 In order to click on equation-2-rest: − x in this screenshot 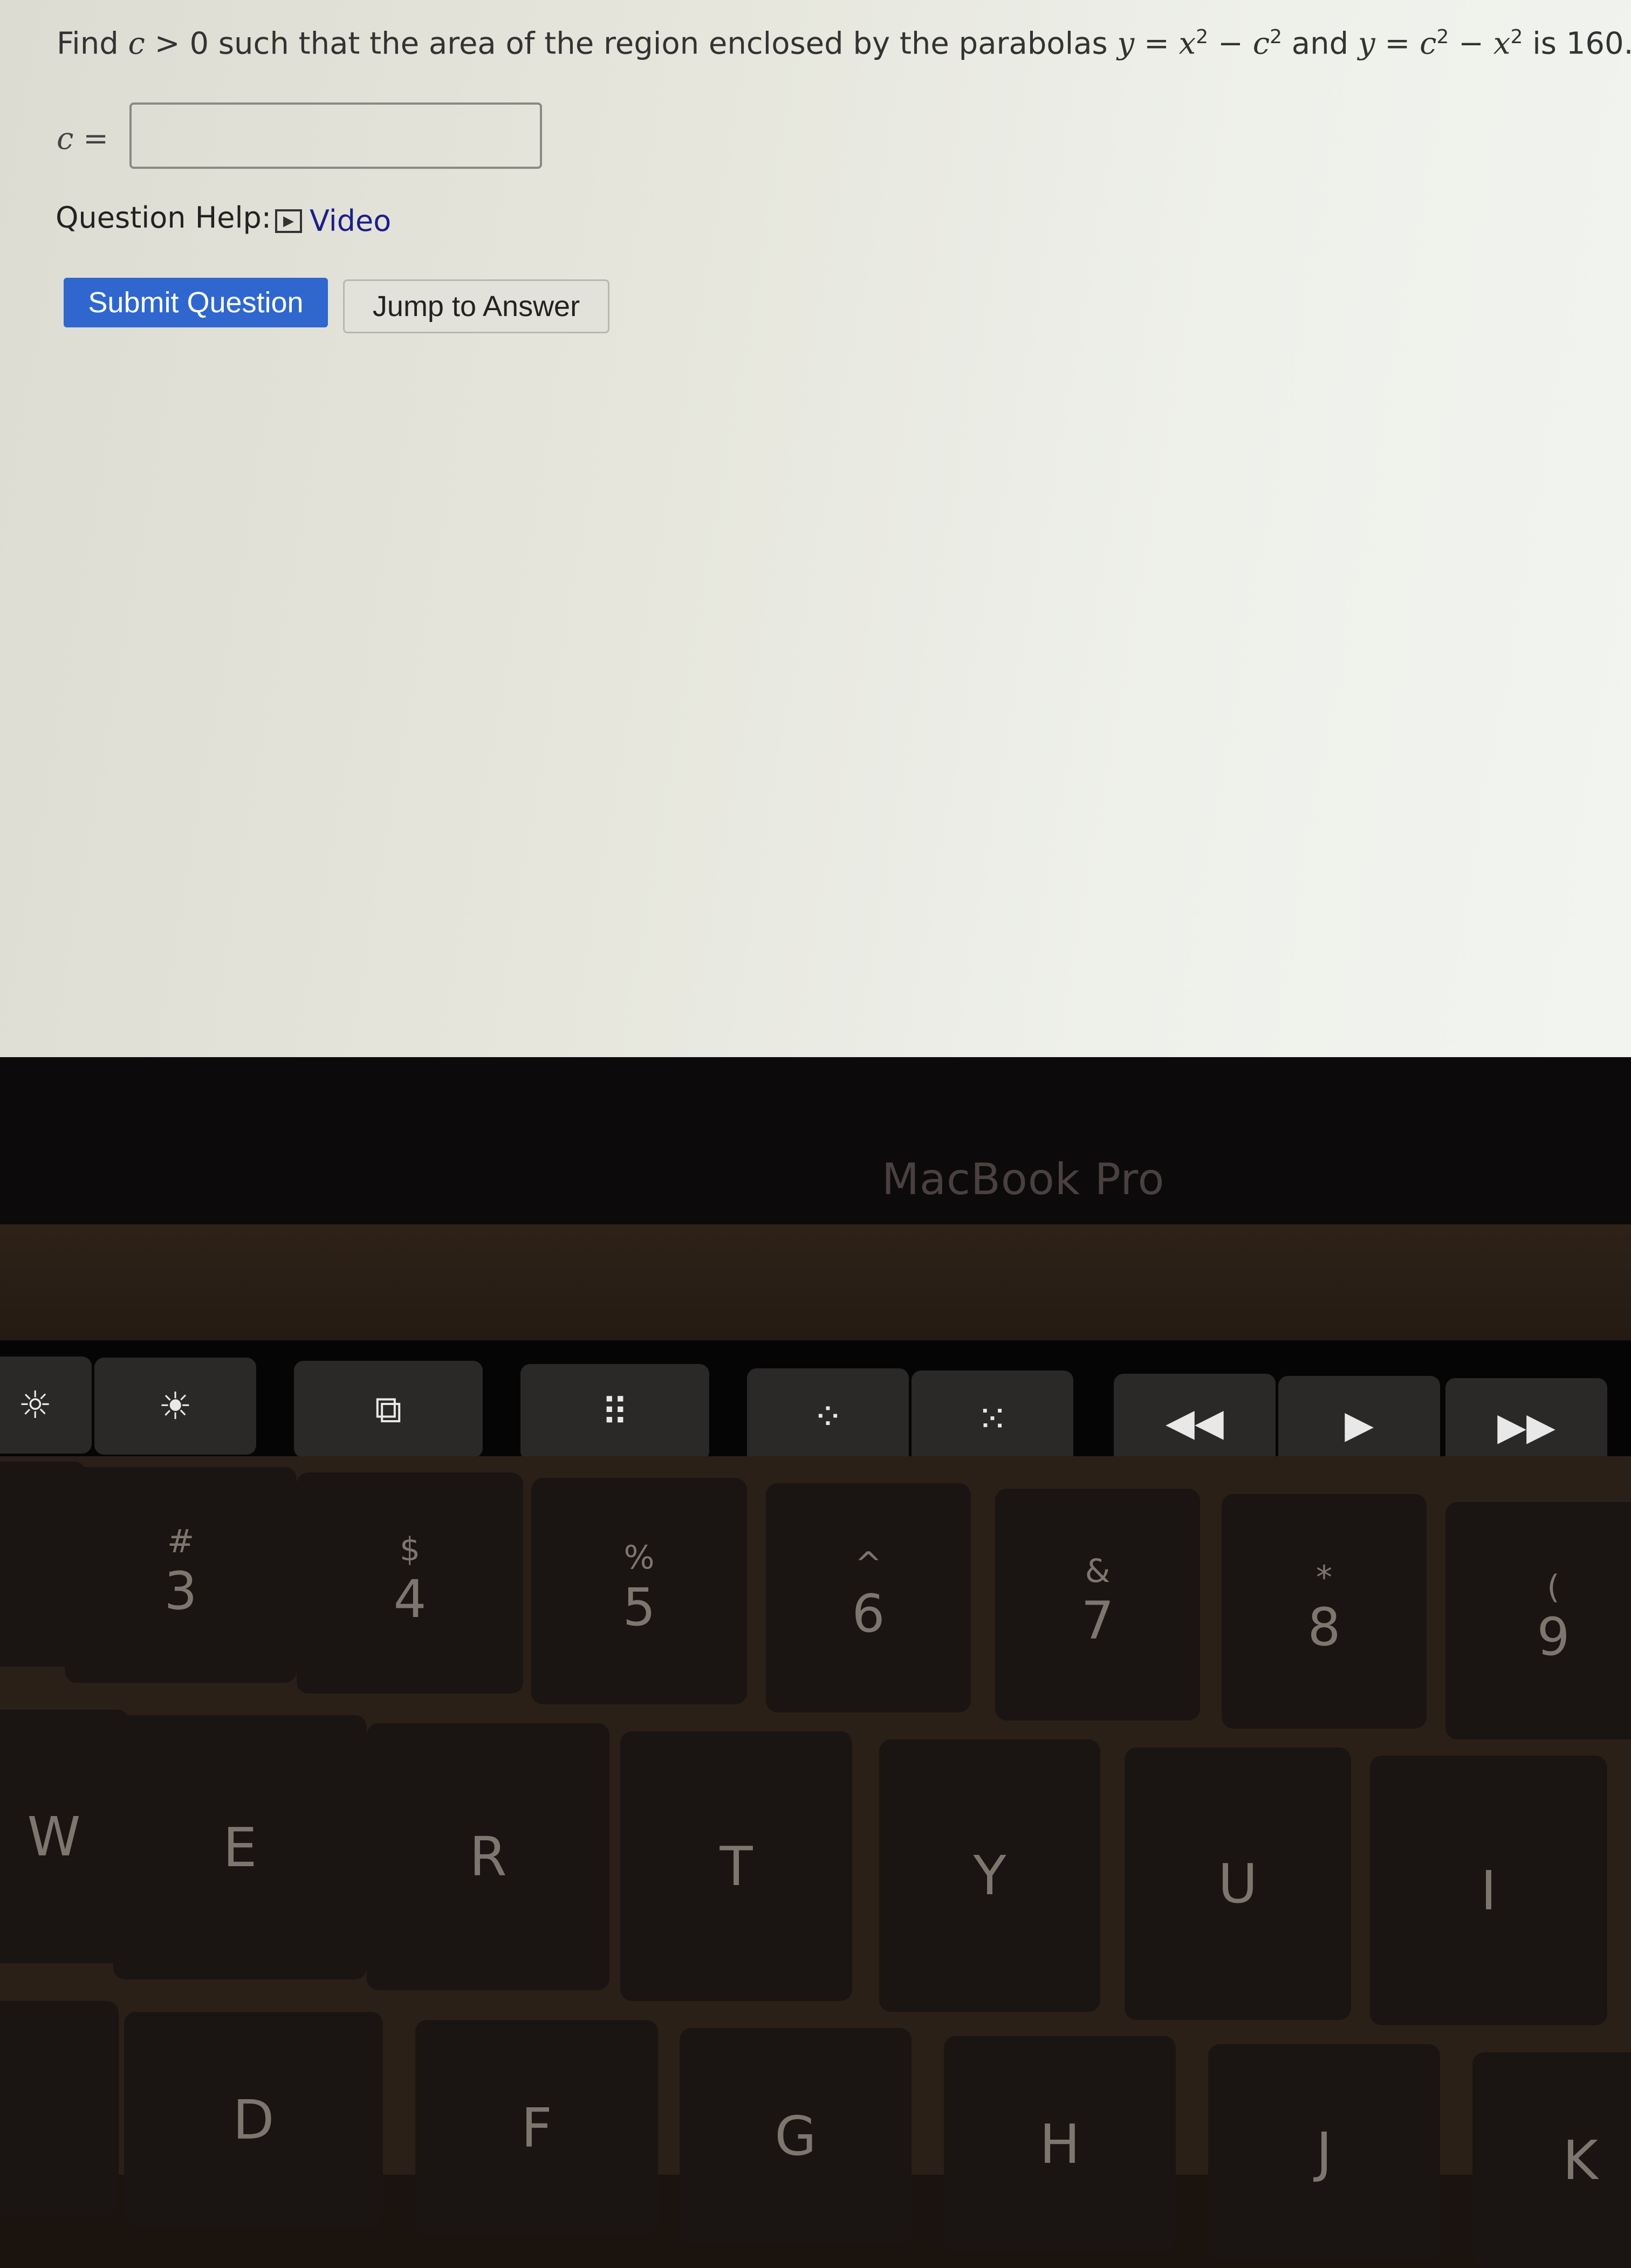, I will do `click(1480, 43)`.